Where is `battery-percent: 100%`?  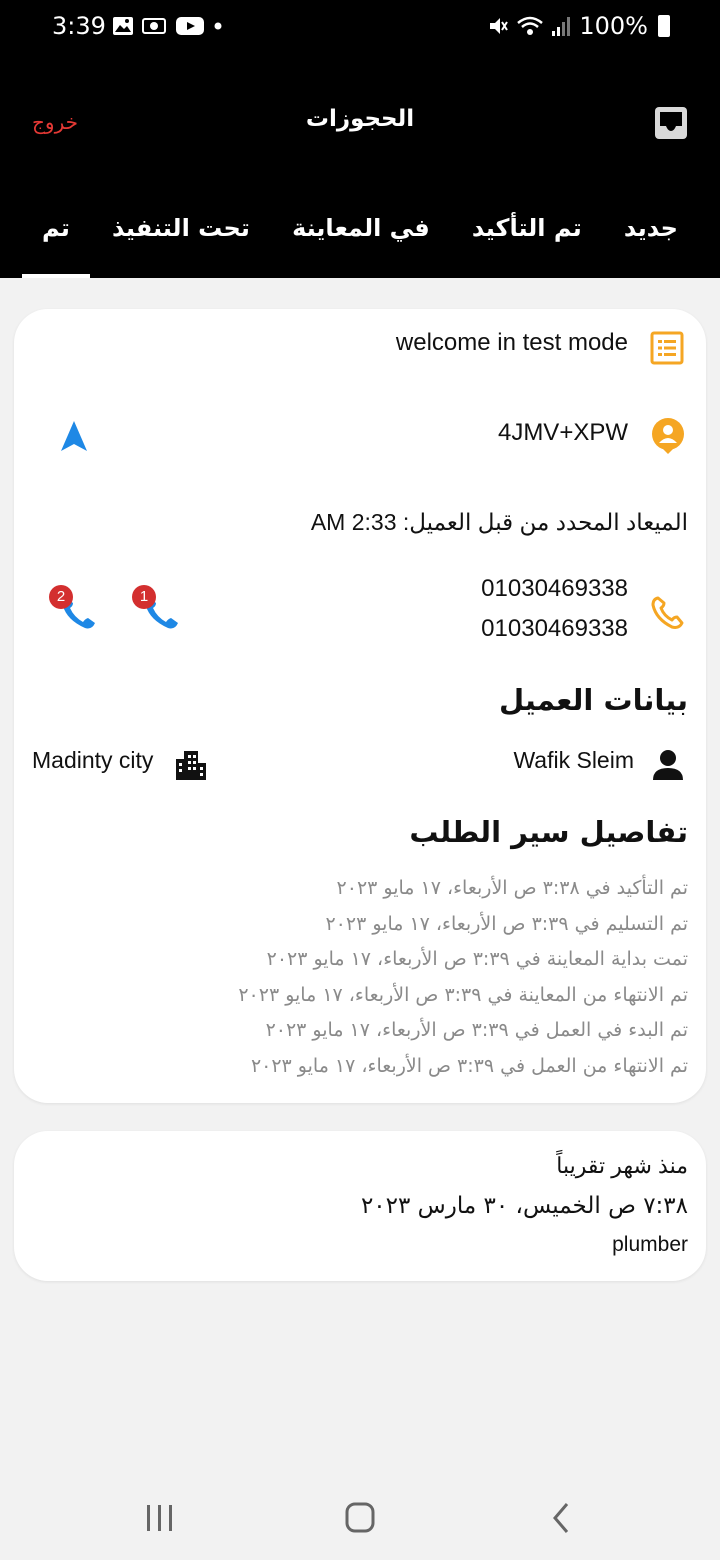 battery-percent: 100% is located at coordinates (613, 26).